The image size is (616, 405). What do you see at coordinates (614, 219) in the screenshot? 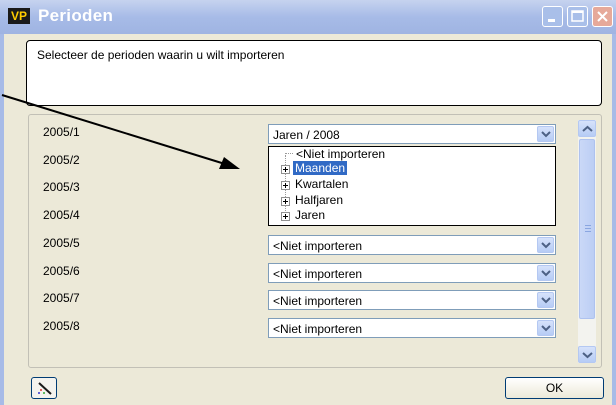
I see `window-frame-right` at bounding box center [614, 219].